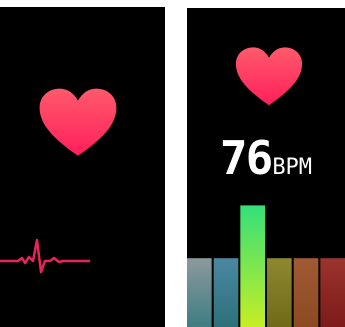  I want to click on heart-icon, so click(78, 122).